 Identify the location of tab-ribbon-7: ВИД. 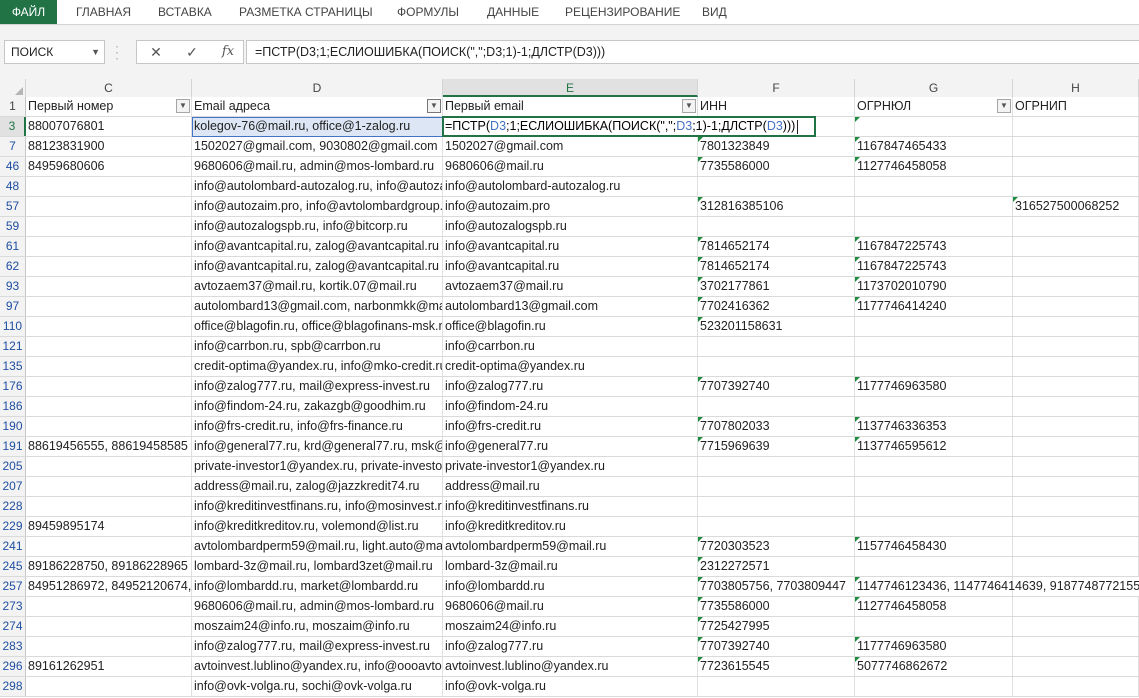
(714, 12).